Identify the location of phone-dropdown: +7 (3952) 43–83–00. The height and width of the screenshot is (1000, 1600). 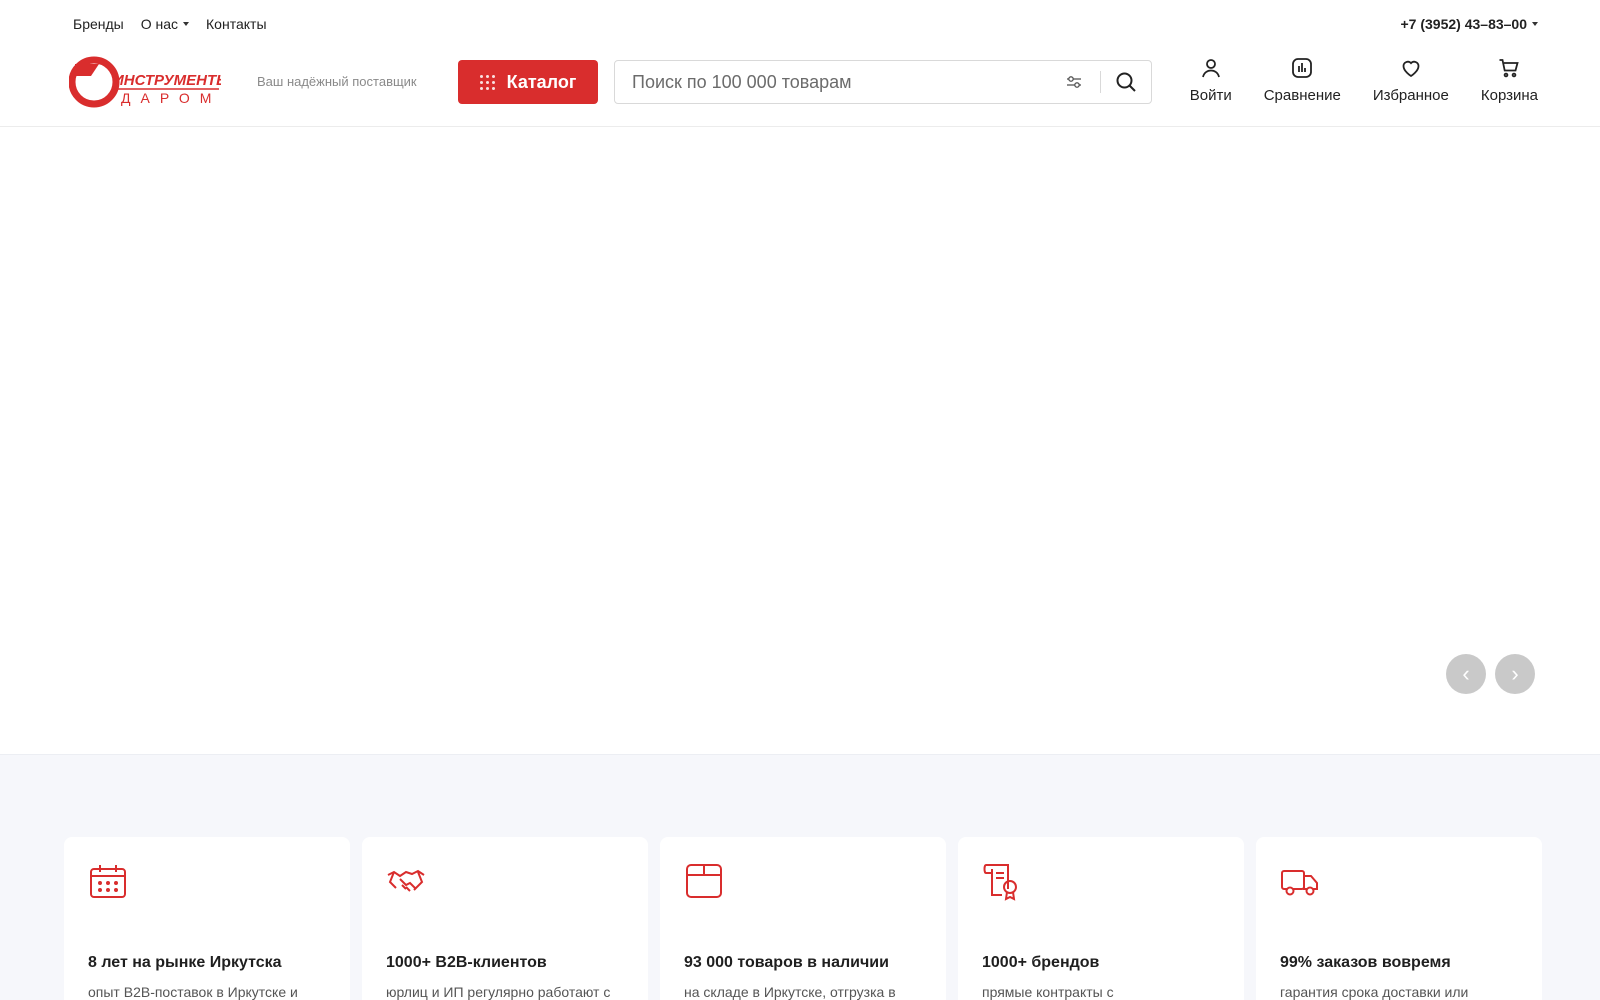
(1469, 24).